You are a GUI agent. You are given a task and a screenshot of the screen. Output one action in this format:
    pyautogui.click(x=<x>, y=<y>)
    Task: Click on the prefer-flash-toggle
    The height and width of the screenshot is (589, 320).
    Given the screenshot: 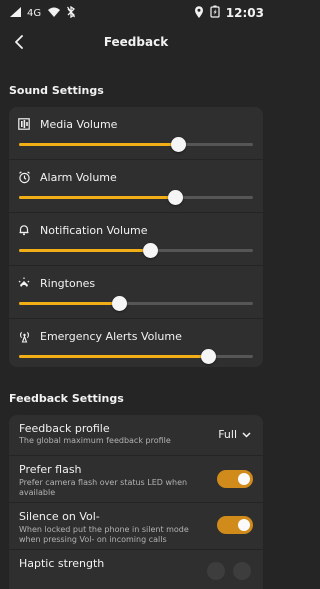 What is the action you would take?
    pyautogui.click(x=235, y=479)
    